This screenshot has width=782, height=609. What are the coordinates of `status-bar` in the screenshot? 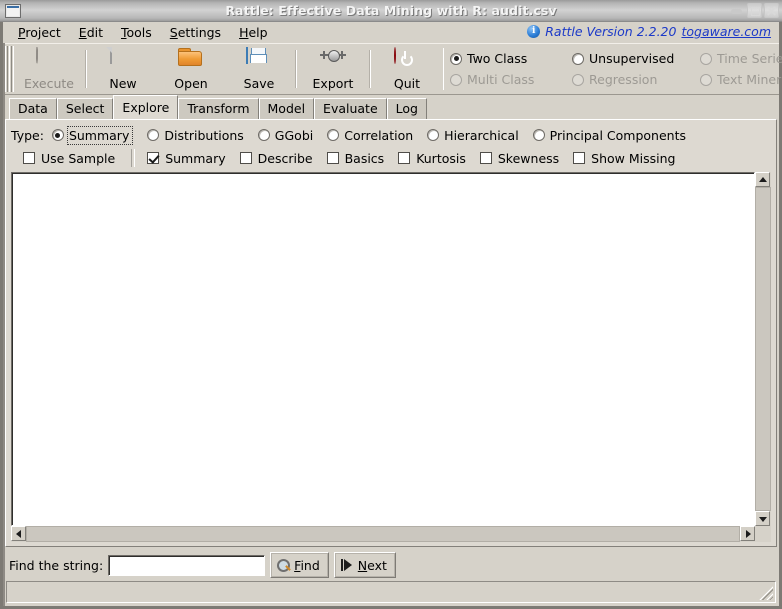 It's located at (391, 592).